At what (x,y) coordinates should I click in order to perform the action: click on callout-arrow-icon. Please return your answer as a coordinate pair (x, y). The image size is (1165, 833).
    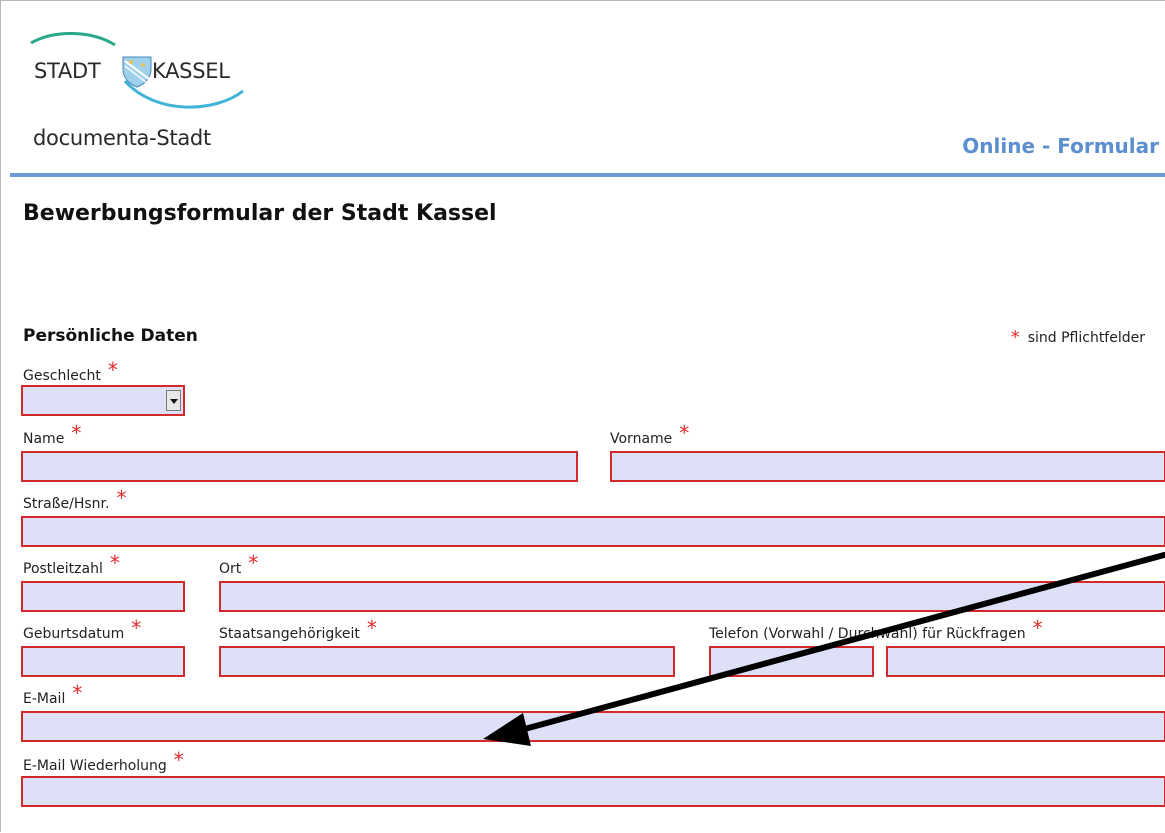
    Looking at the image, I should click on (824, 649).